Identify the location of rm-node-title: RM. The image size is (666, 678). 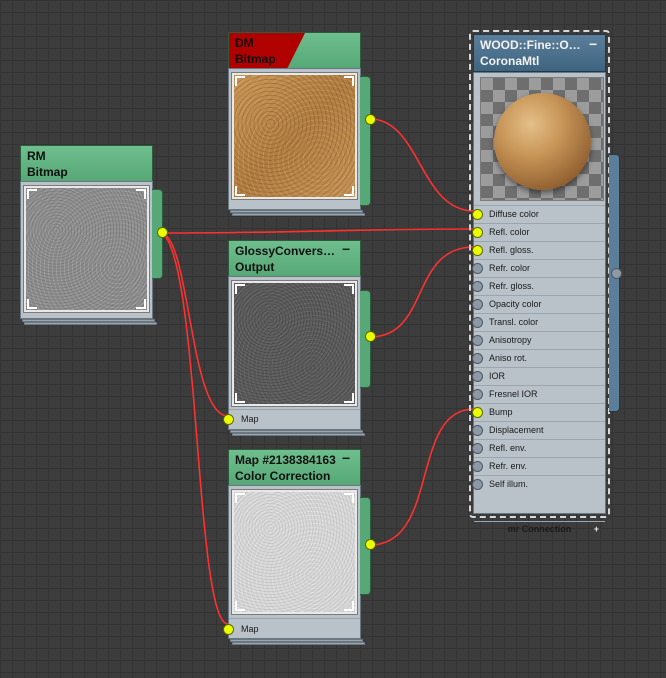
(36, 156).